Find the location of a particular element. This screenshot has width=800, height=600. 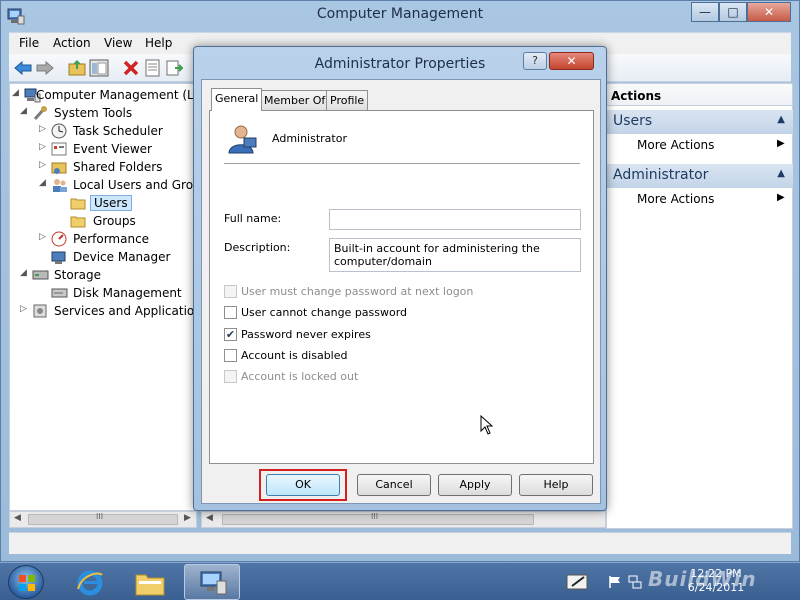

tree-label-selected: Users is located at coordinates (111, 203).